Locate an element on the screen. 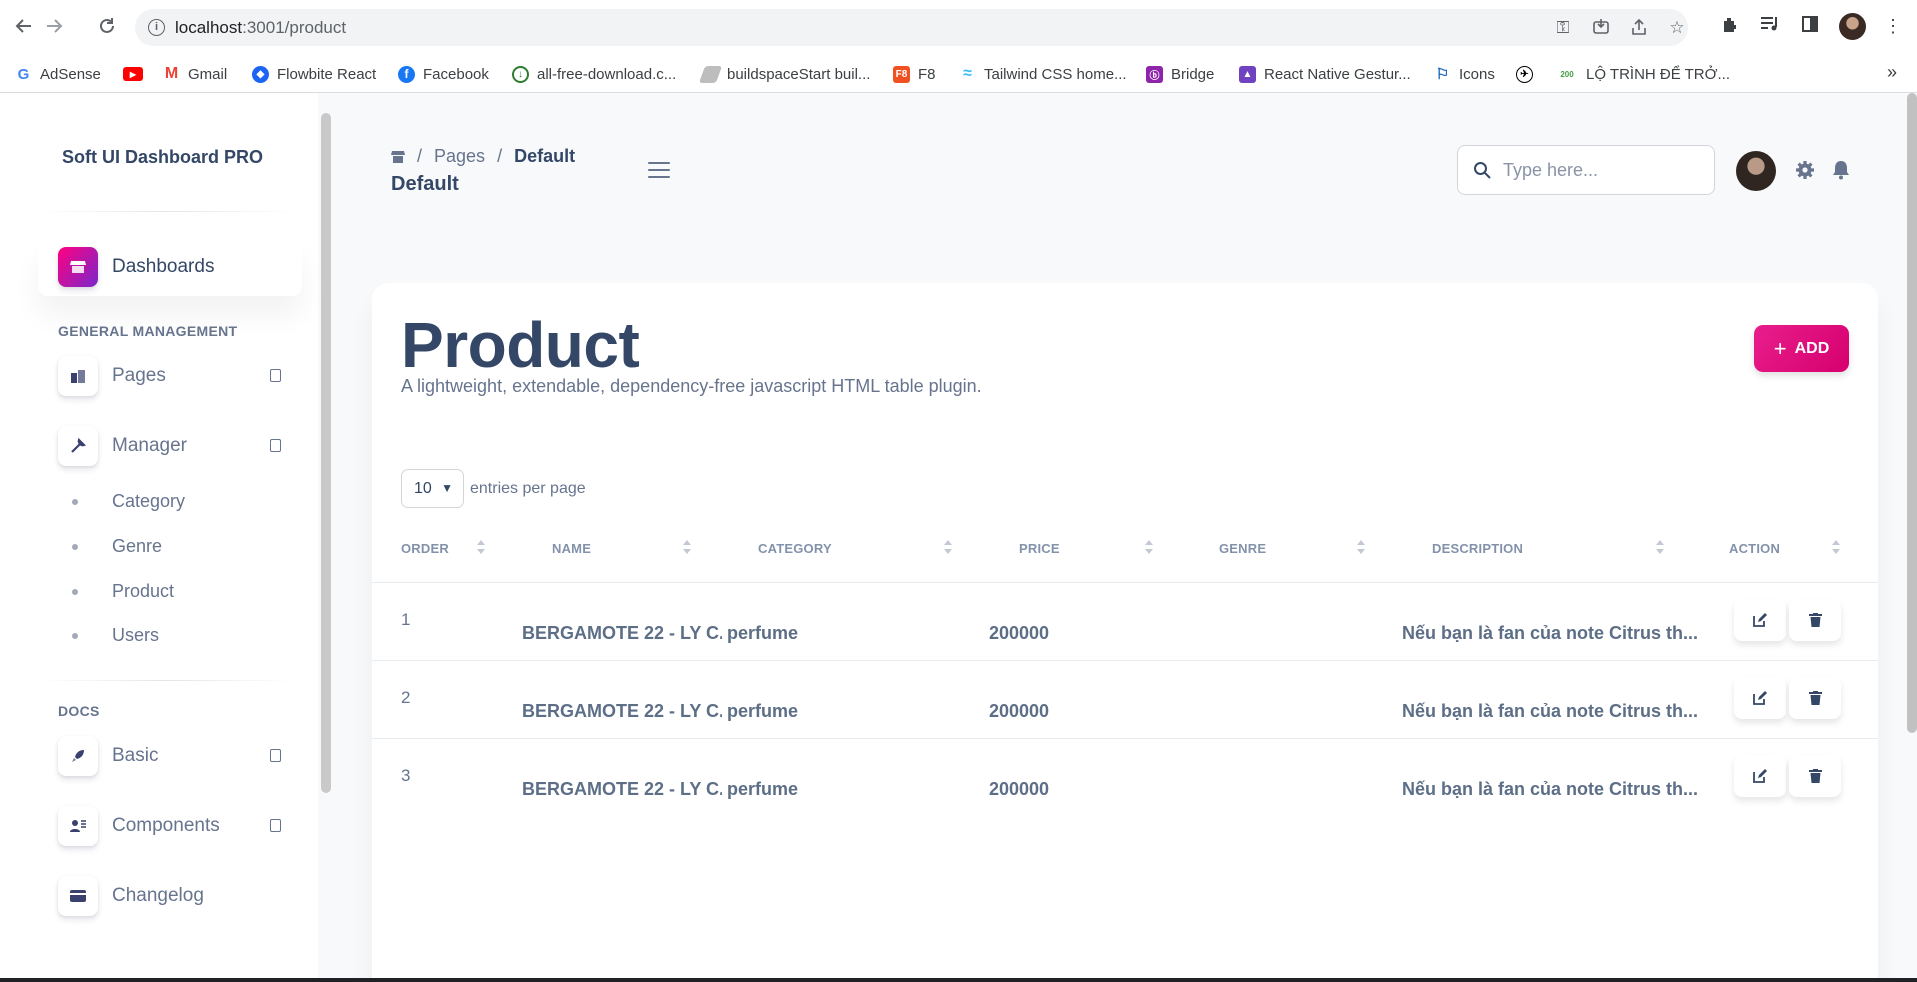 The height and width of the screenshot is (982, 1917). extensions-icon is located at coordinates (1730, 26).